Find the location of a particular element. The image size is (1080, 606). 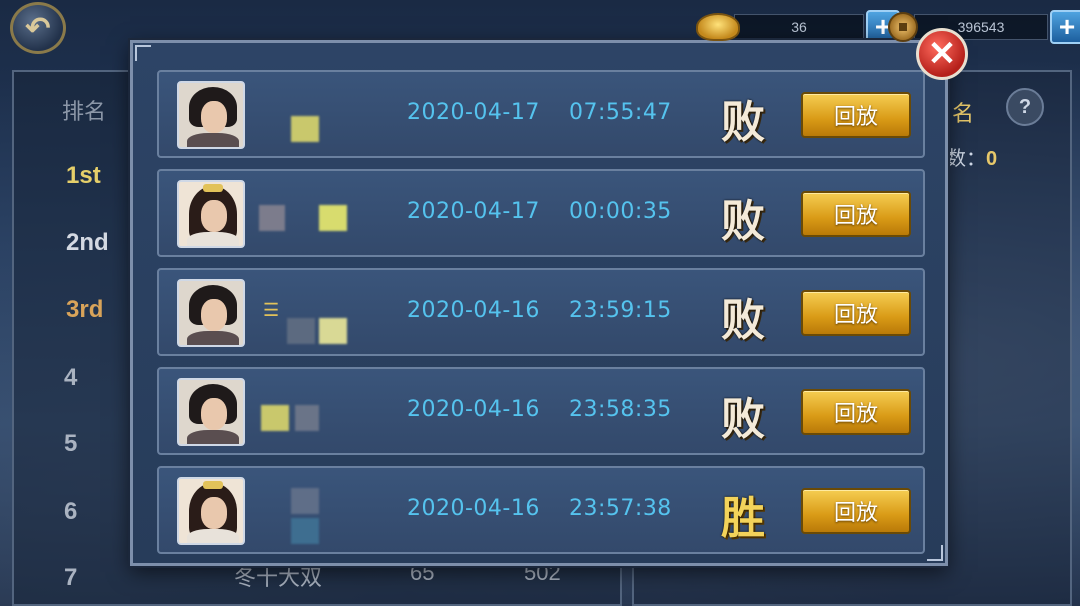

rank-label: 1st is located at coordinates (83, 175).